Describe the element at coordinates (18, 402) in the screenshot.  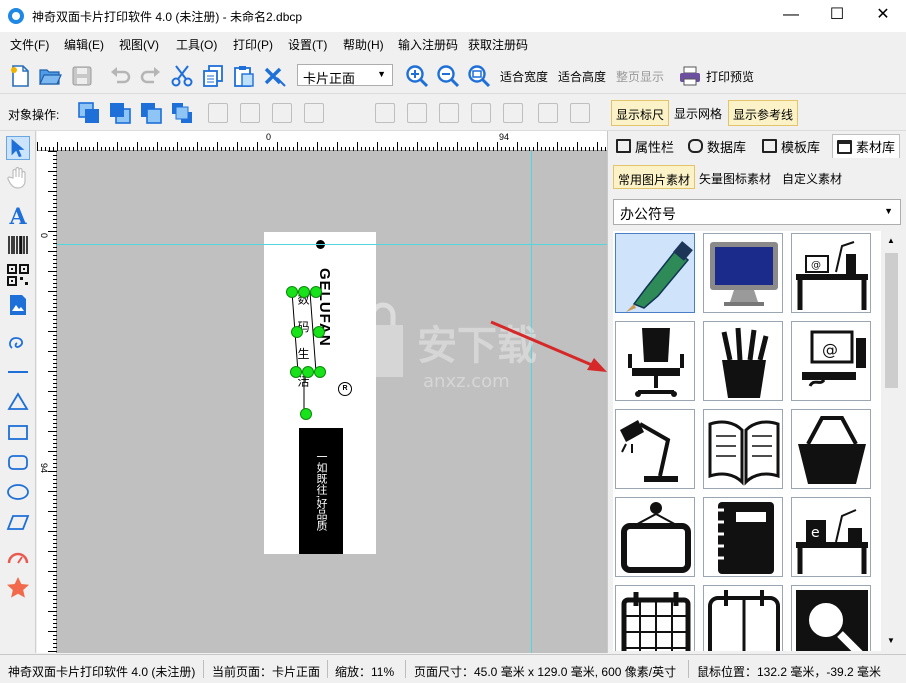
I see `triangle-tool-icon` at that location.